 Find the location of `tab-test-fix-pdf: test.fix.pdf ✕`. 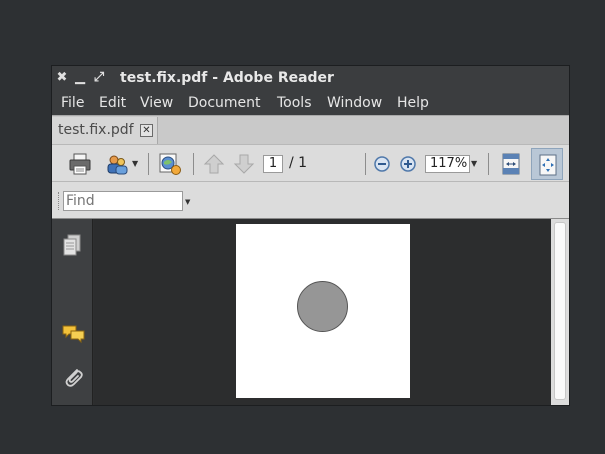

tab-test-fix-pdf: test.fix.pdf ✕ is located at coordinates (105, 130).